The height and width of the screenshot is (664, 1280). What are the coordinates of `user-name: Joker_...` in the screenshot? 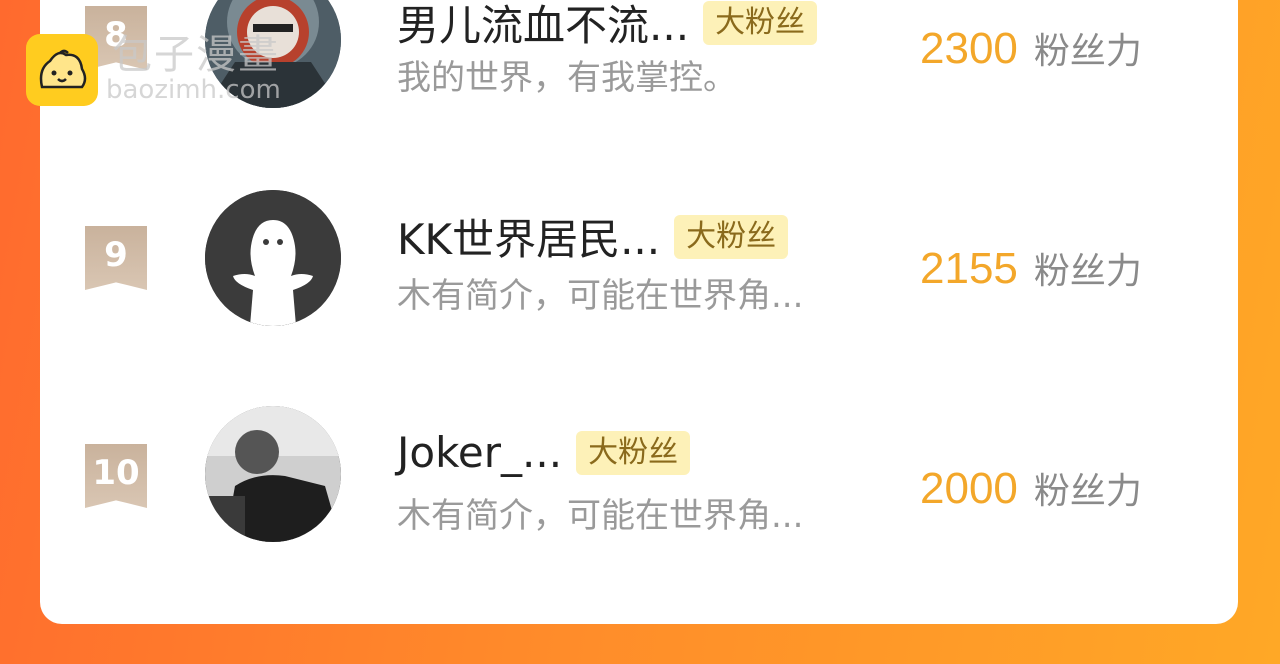 It's located at (479, 452).